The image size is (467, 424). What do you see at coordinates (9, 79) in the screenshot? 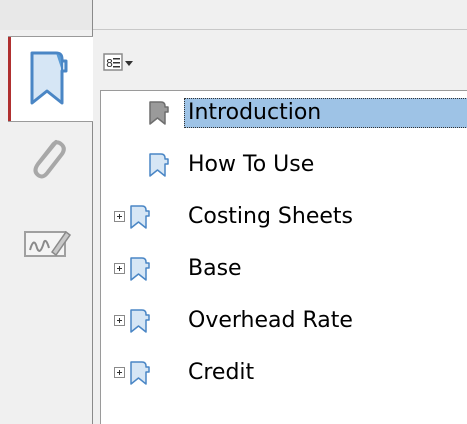
I see `active-tab-indicator` at bounding box center [9, 79].